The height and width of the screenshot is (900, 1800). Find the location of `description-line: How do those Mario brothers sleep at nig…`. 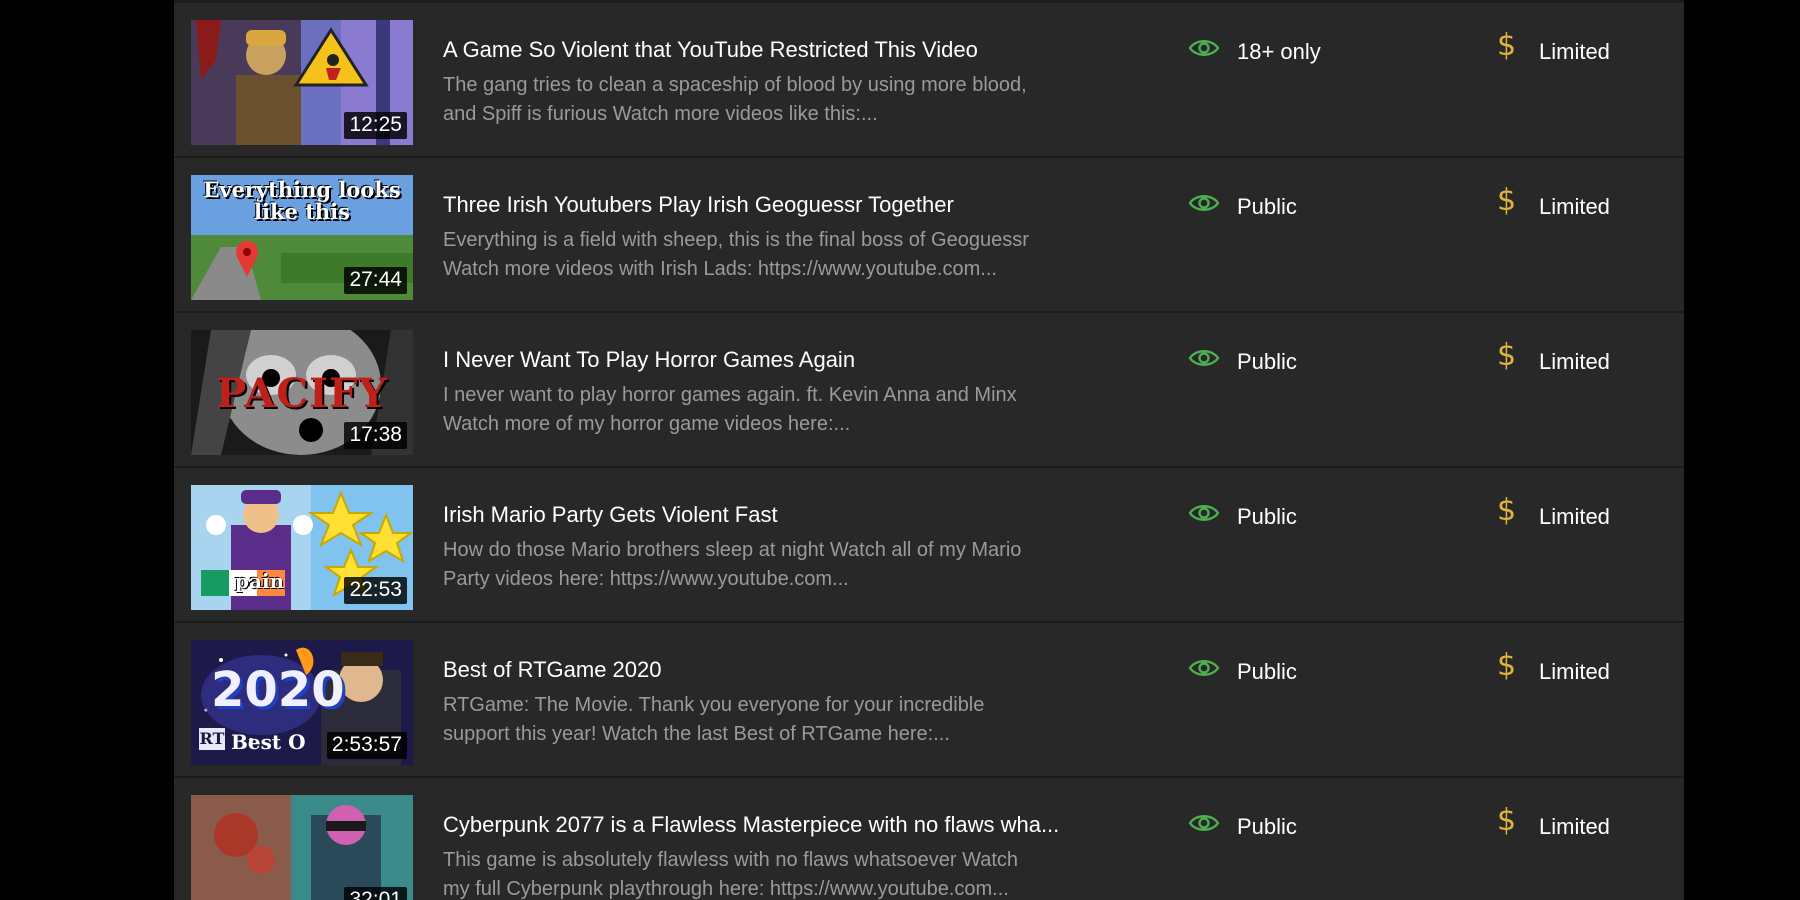

description-line: How do those Mario brothers sleep at nig… is located at coordinates (732, 550).